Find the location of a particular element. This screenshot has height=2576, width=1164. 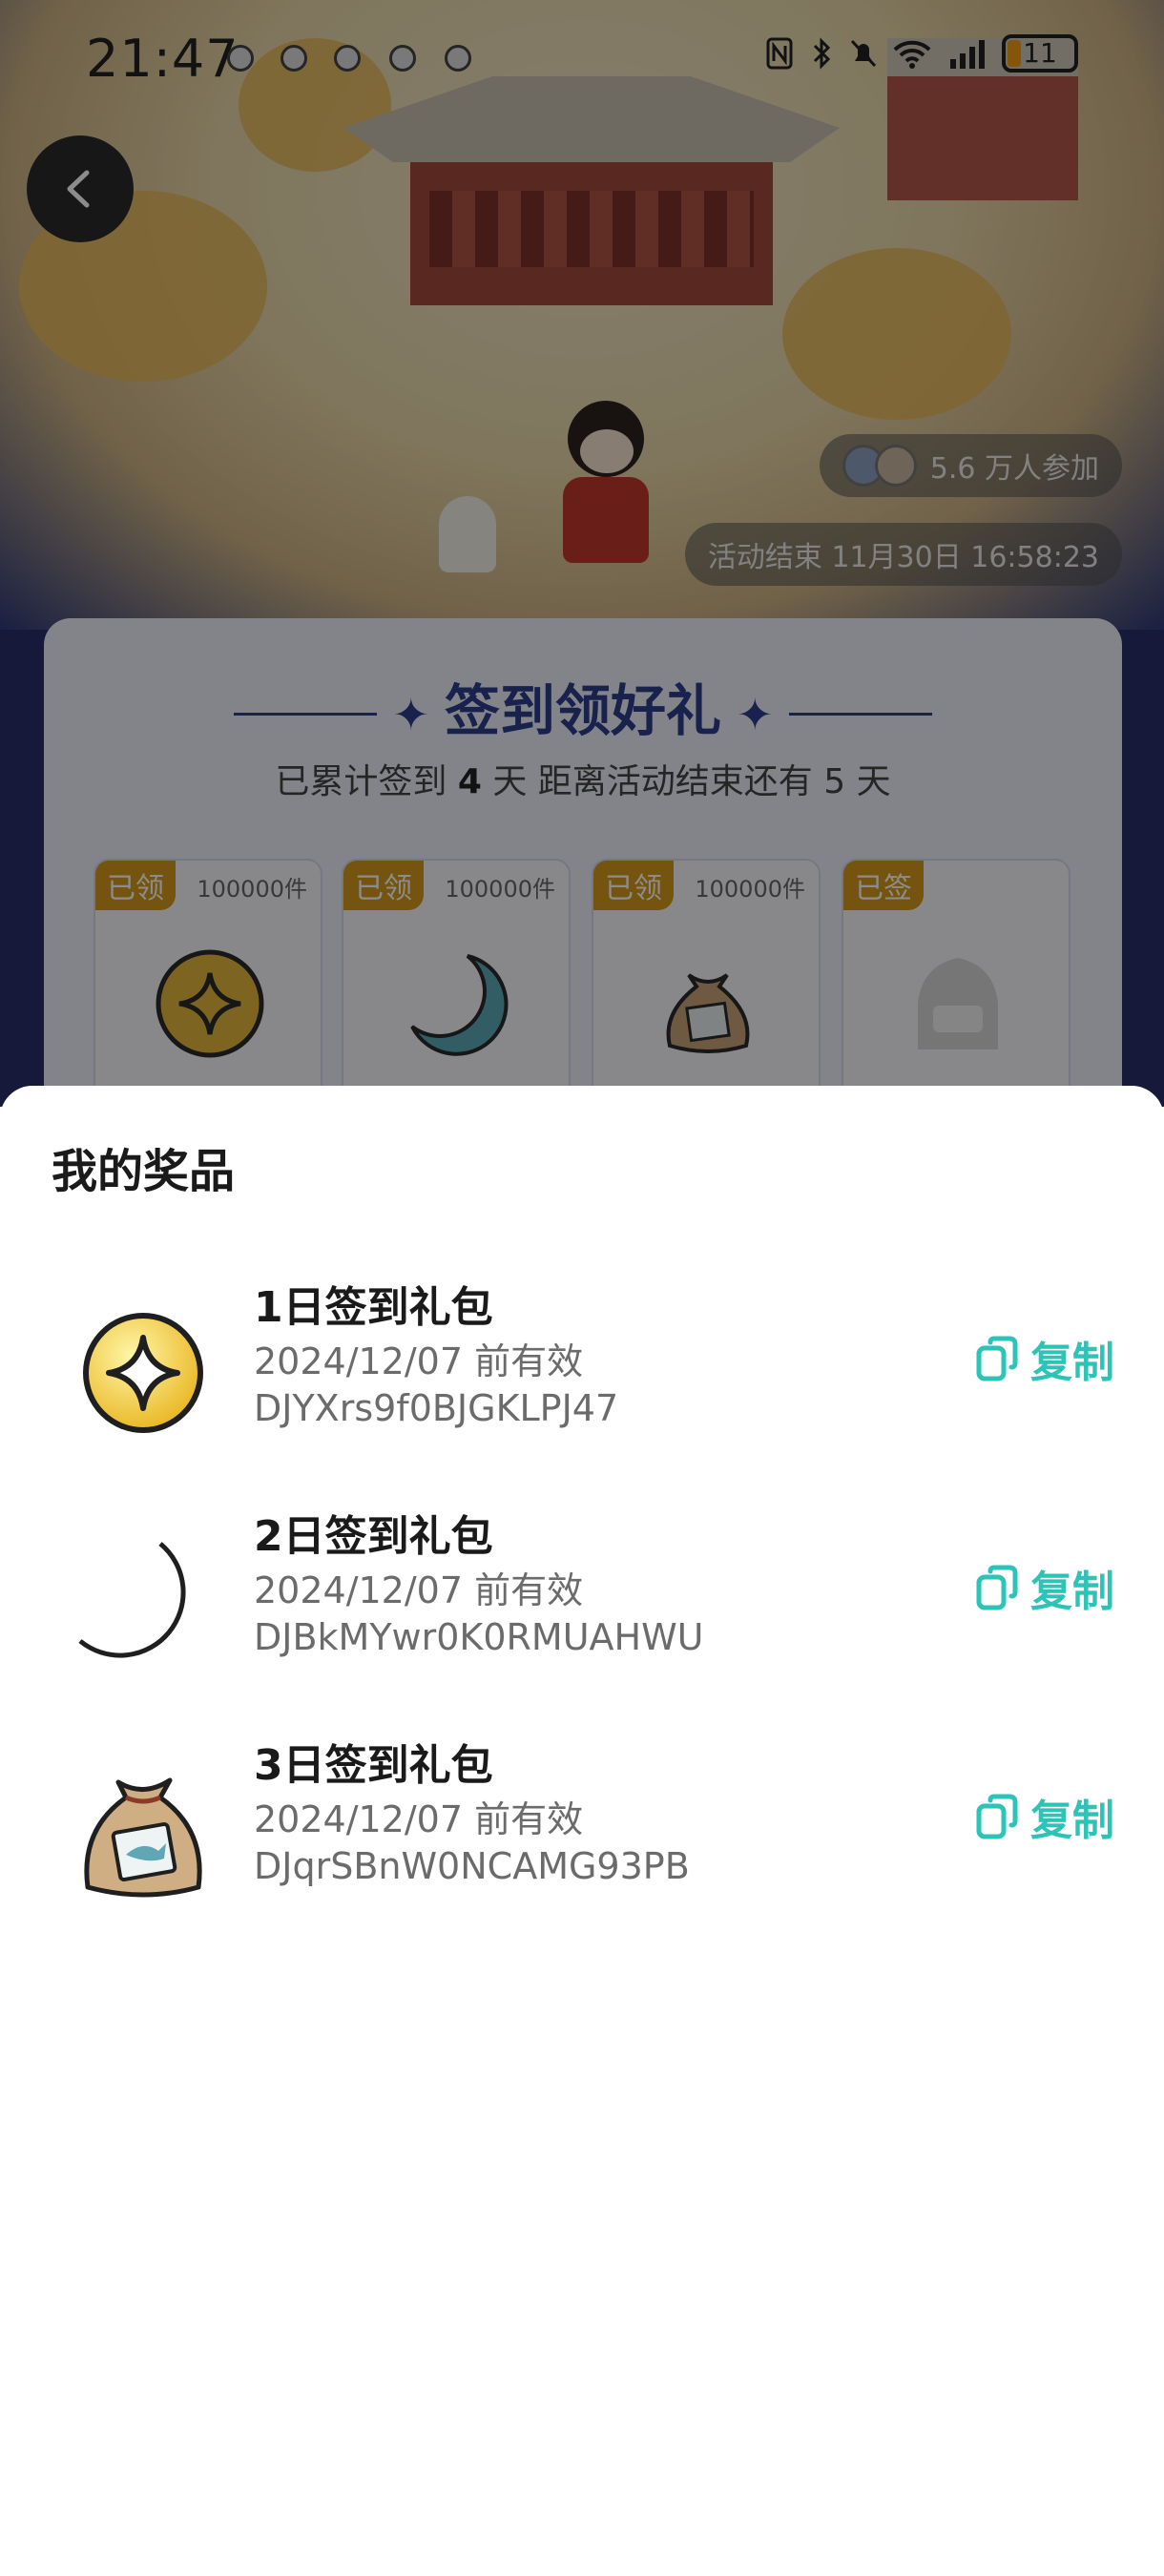

moon-icon is located at coordinates (132, 1600).